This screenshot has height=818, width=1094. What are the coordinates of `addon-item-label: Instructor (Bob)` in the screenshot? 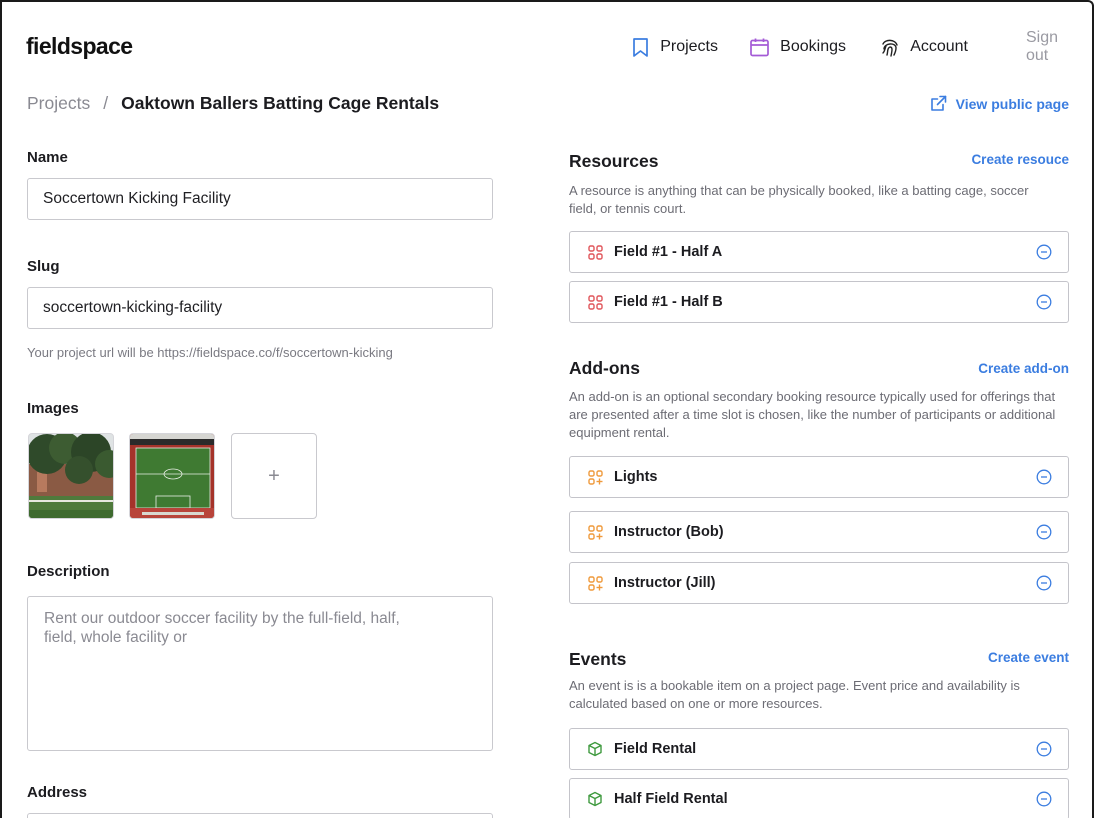 It's located at (669, 532).